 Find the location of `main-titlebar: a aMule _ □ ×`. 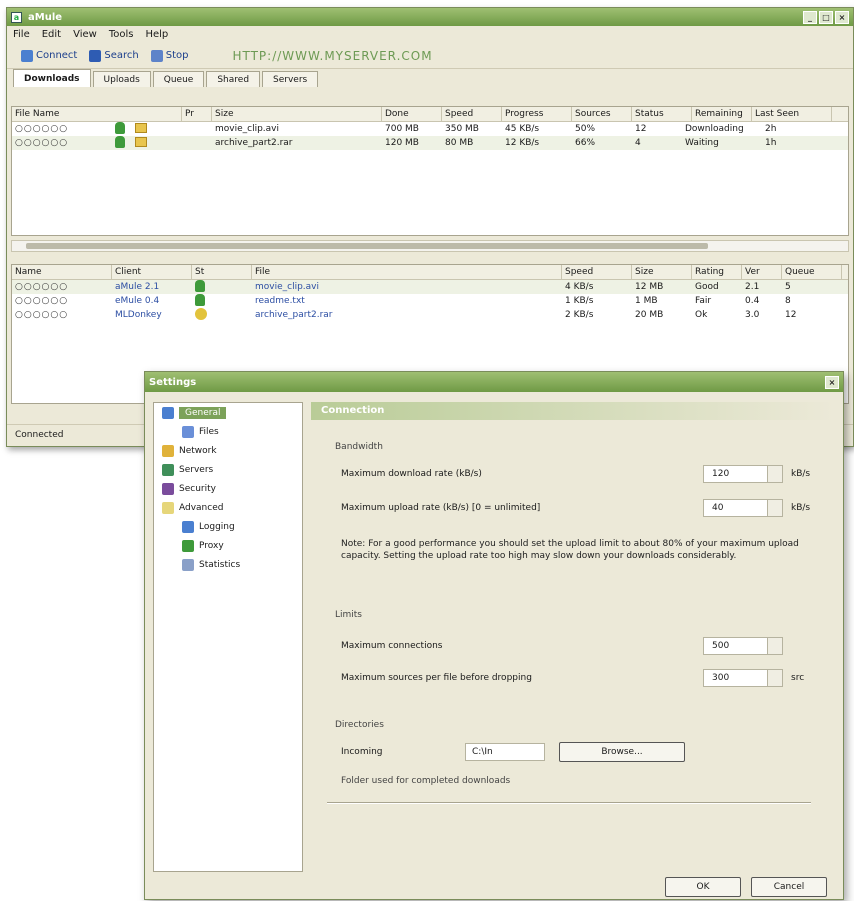

main-titlebar: a aMule _ □ × is located at coordinates (430, 17).